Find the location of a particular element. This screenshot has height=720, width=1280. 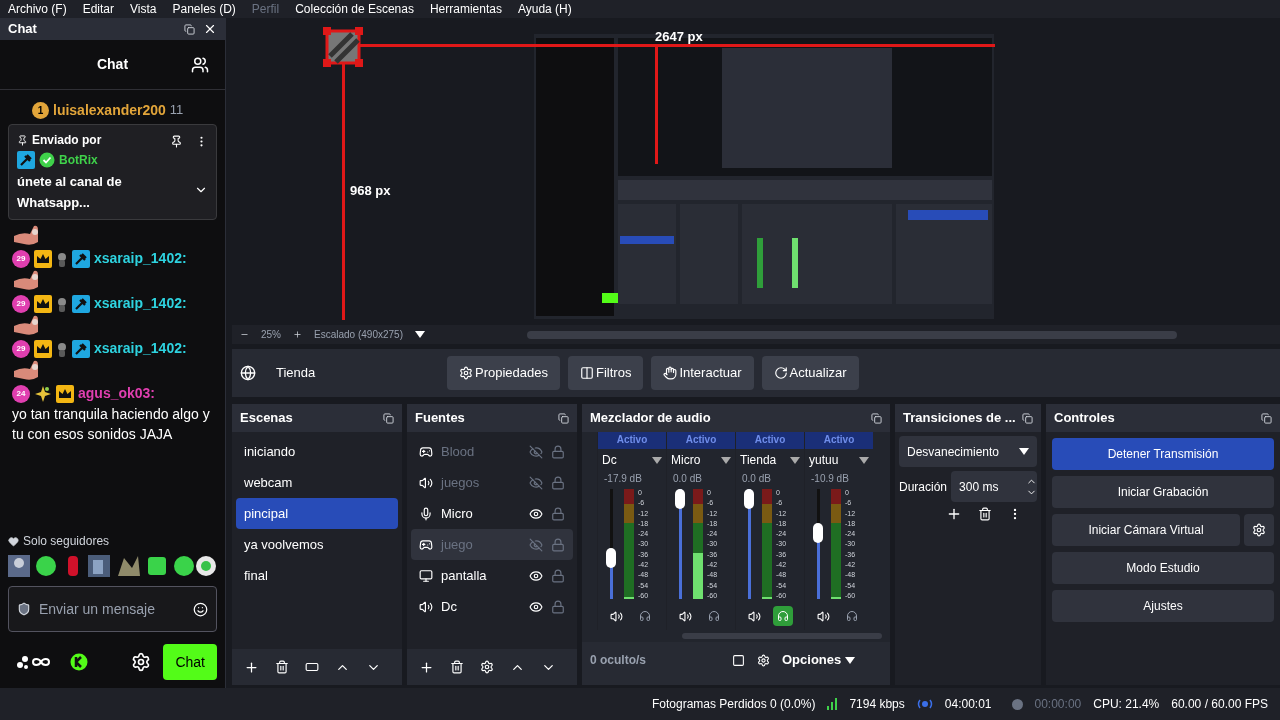

menu-item: Vista is located at coordinates (143, 9).